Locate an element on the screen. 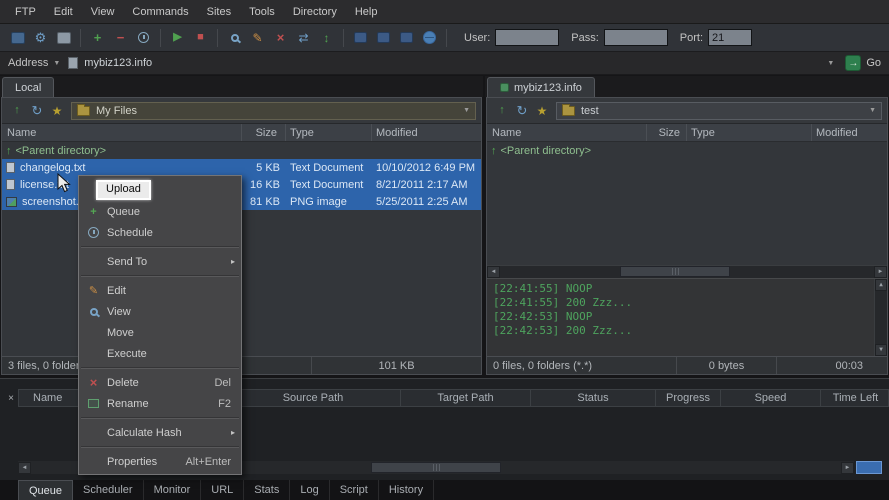 This screenshot has width=889, height=500. context-menu-calculate-hash: Calculate Hash ▸ is located at coordinates (160, 432).